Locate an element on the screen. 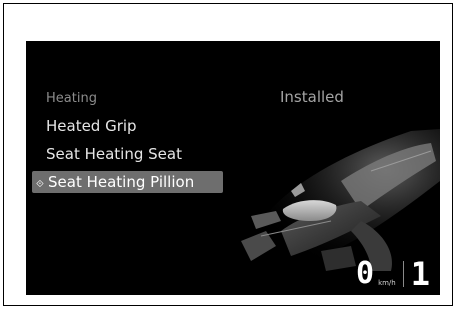  chevron-right-icon: ⟐ is located at coordinates (40, 184).